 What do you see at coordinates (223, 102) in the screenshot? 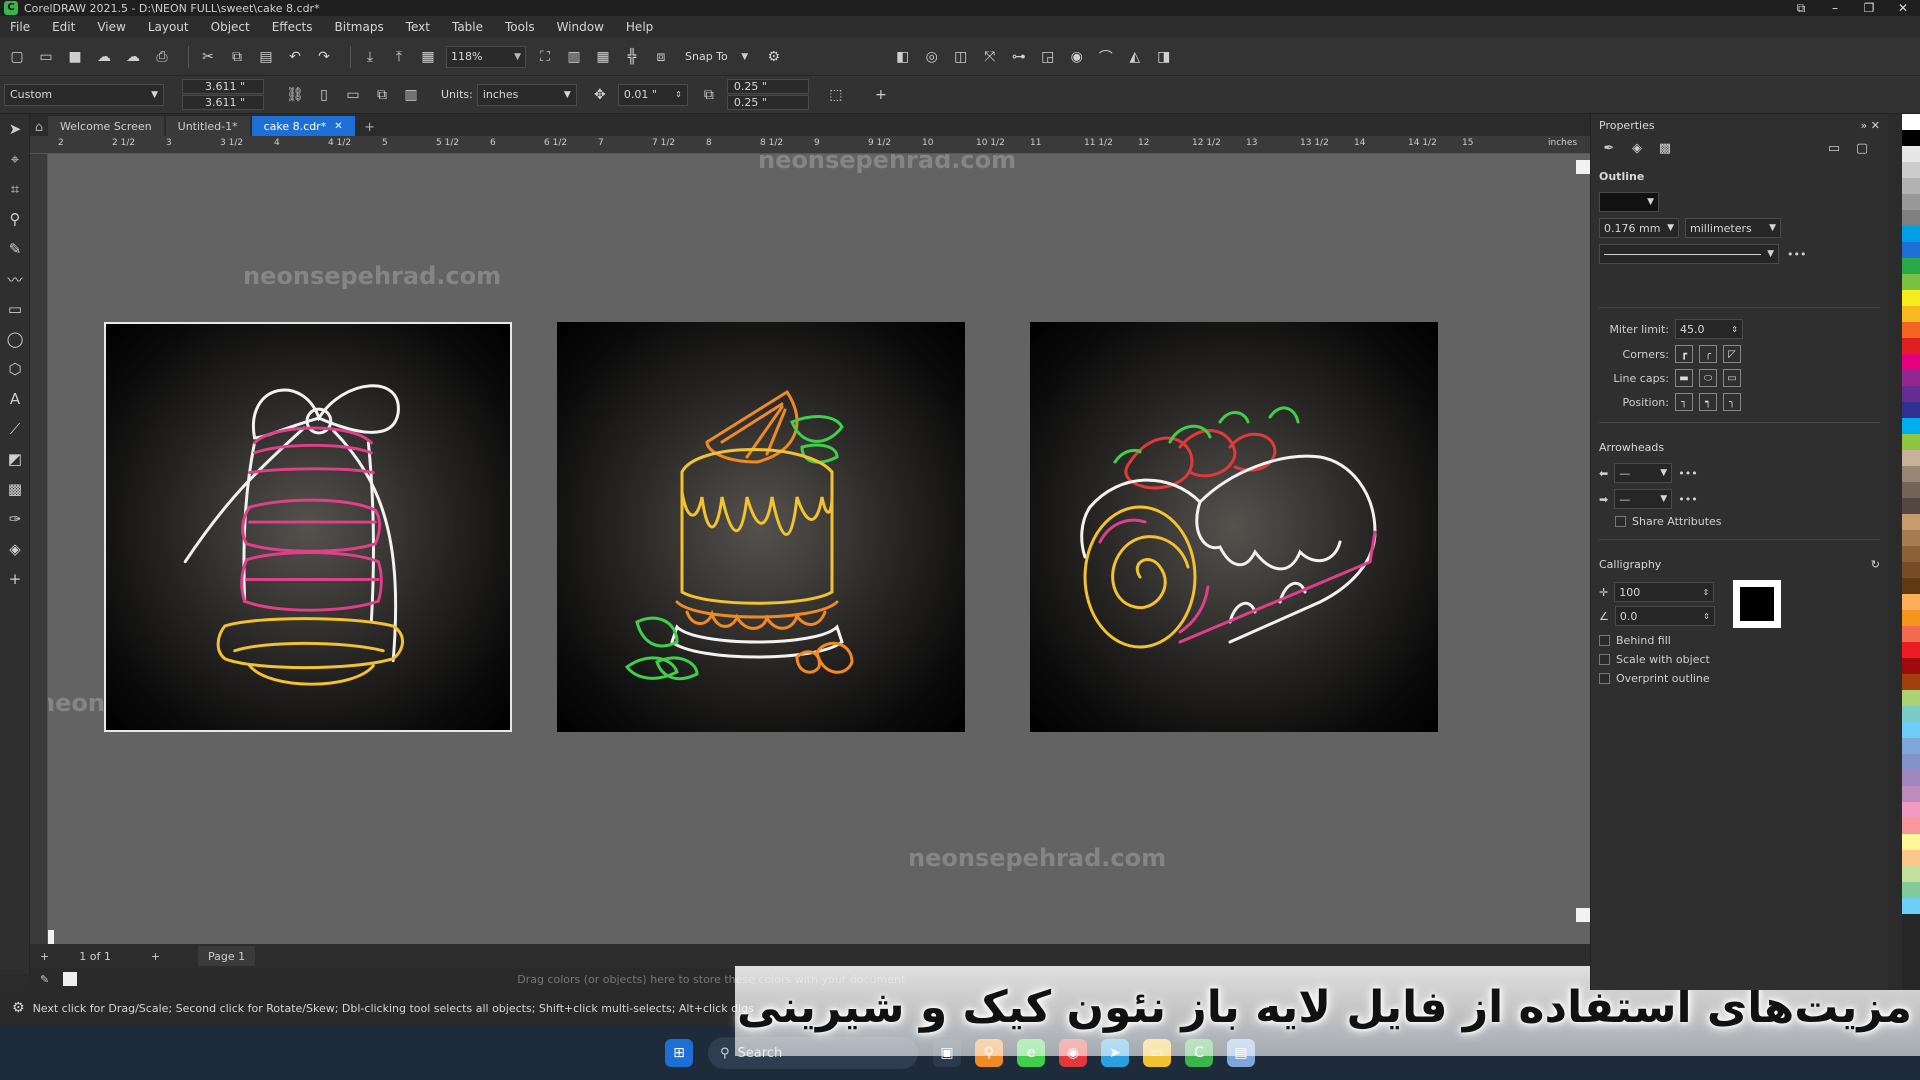
I see `page-height-input: 3.611 "` at bounding box center [223, 102].